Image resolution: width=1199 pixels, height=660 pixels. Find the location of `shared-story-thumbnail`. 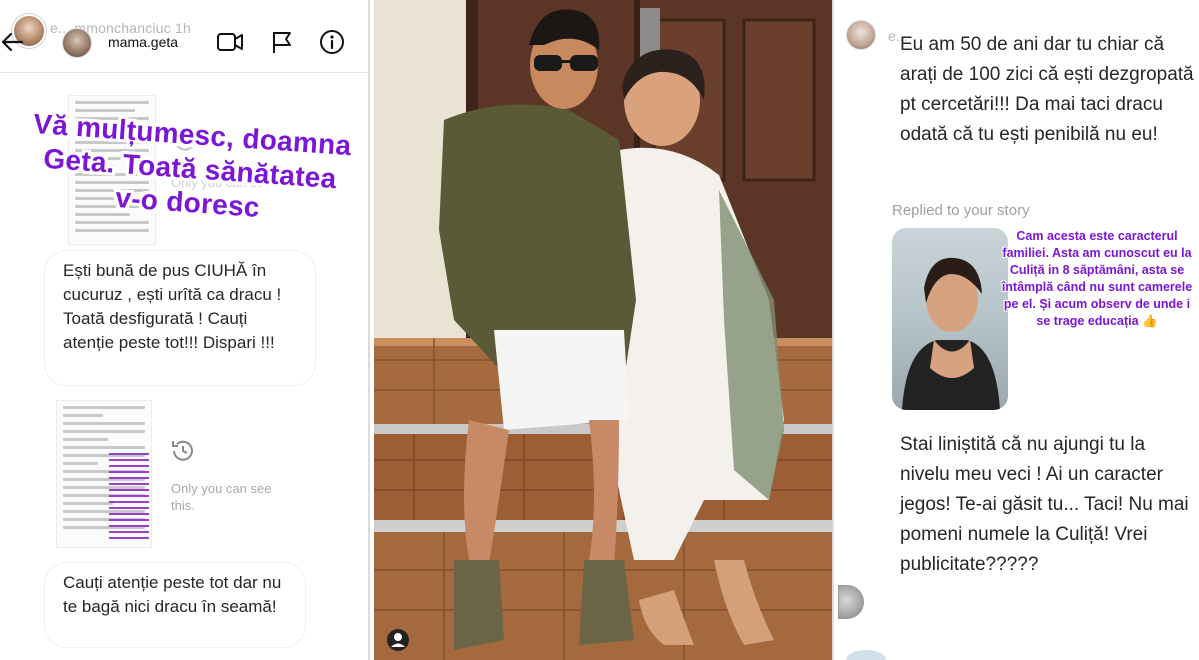

shared-story-thumbnail is located at coordinates (104, 474).